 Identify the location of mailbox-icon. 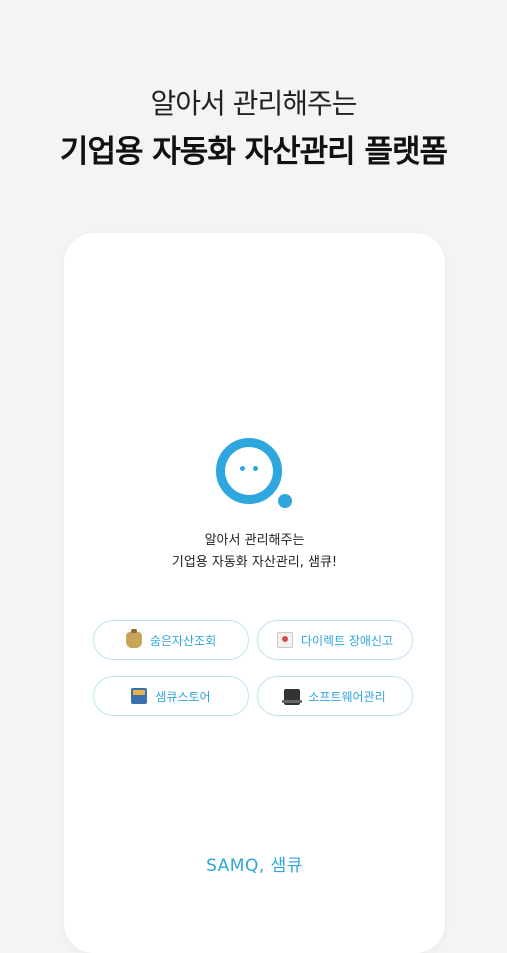
(284, 640).